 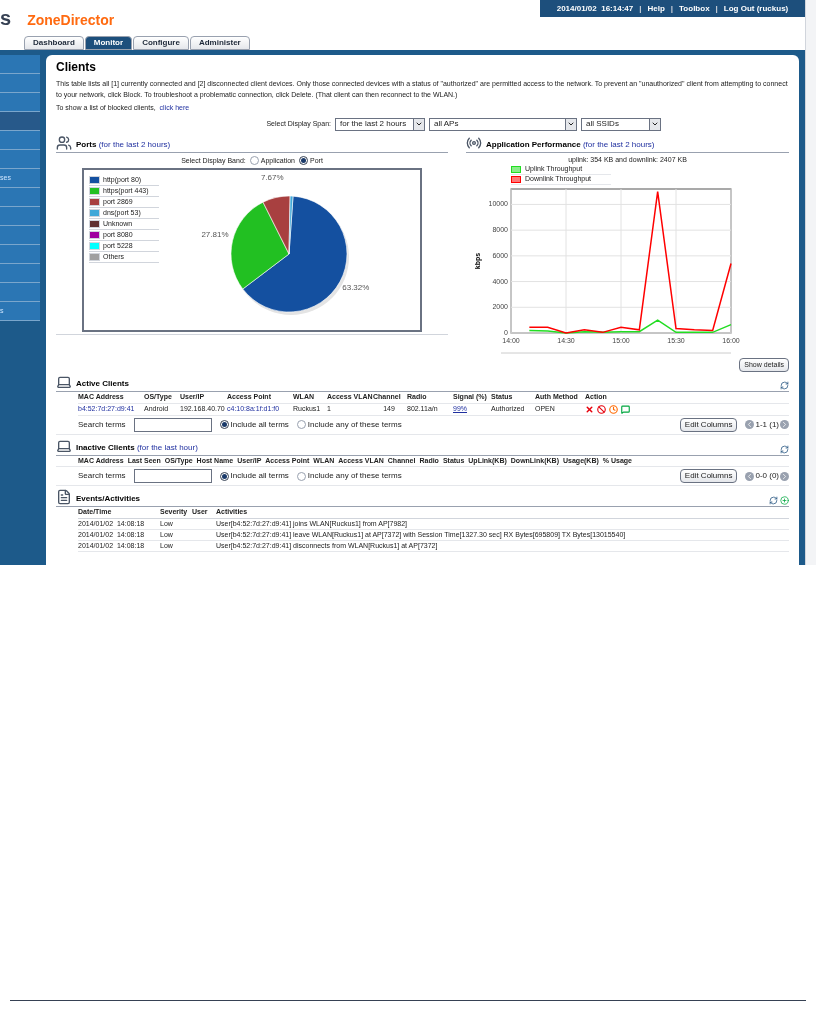 What do you see at coordinates (108, 499) in the screenshot?
I see `section-title: Events/Activities` at bounding box center [108, 499].